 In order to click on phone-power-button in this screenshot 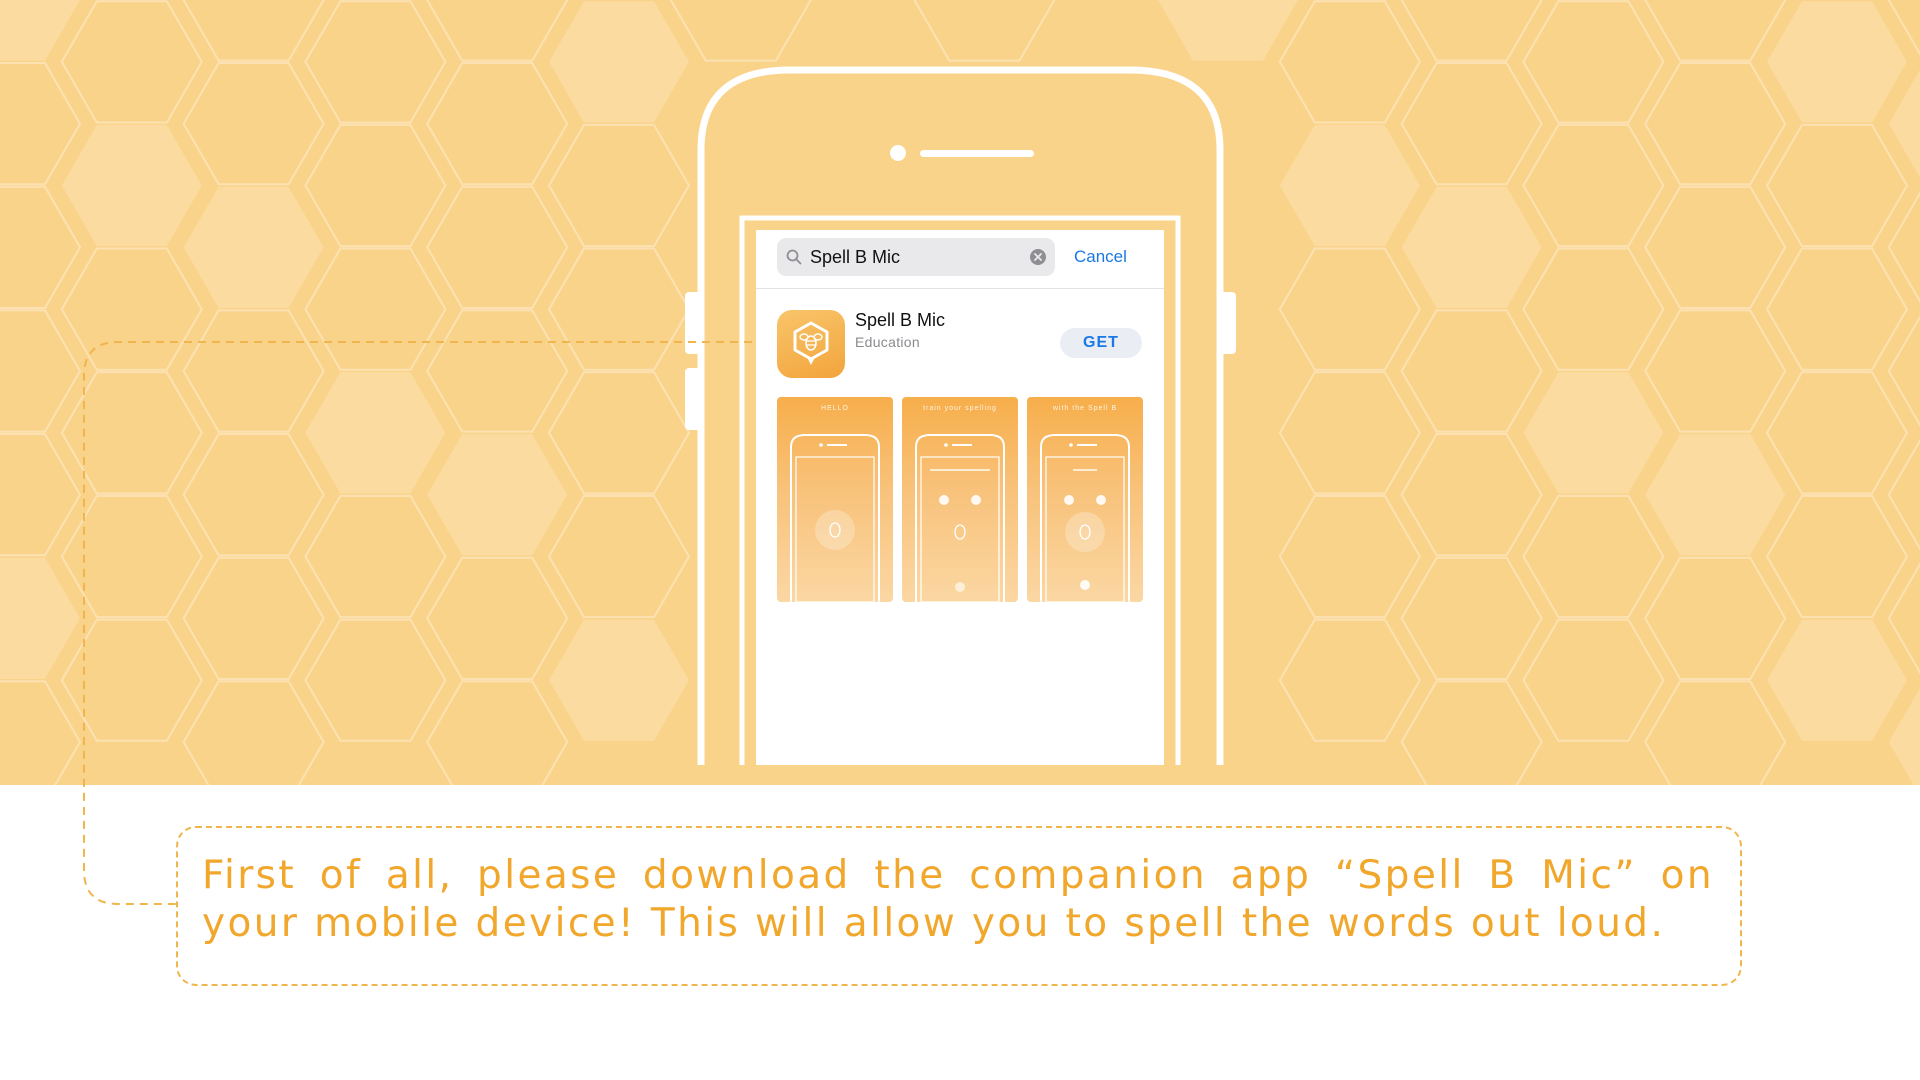, I will do `click(1228, 323)`.